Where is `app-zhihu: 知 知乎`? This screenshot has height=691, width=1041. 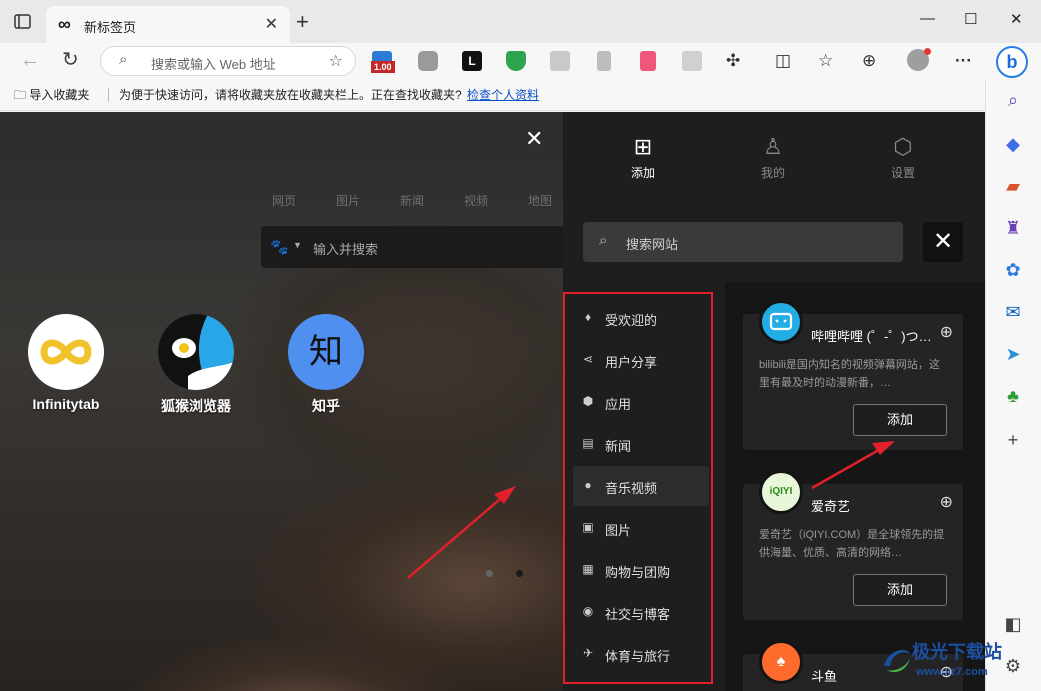 app-zhihu: 知 知乎 is located at coordinates (326, 365).